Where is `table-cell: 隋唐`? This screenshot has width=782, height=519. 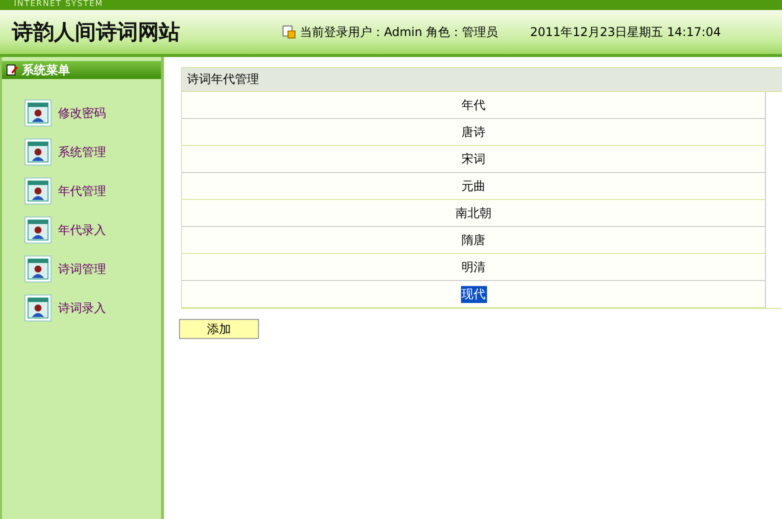
table-cell: 隋唐 is located at coordinates (473, 240).